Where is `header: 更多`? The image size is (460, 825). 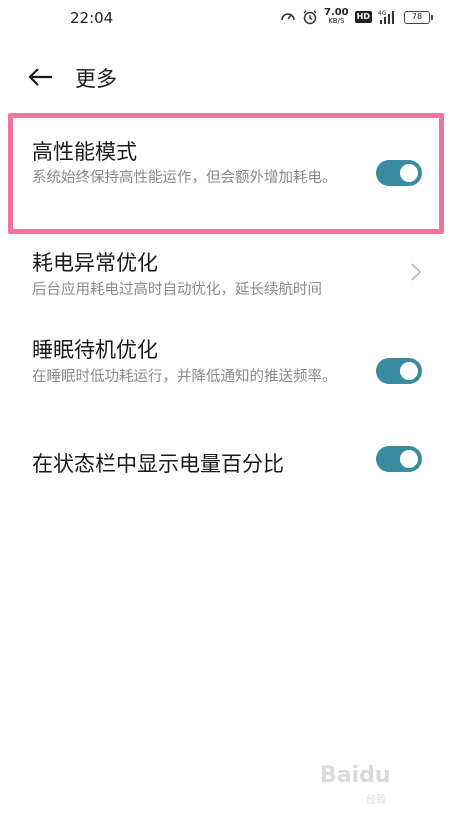
header: 更多 is located at coordinates (230, 77).